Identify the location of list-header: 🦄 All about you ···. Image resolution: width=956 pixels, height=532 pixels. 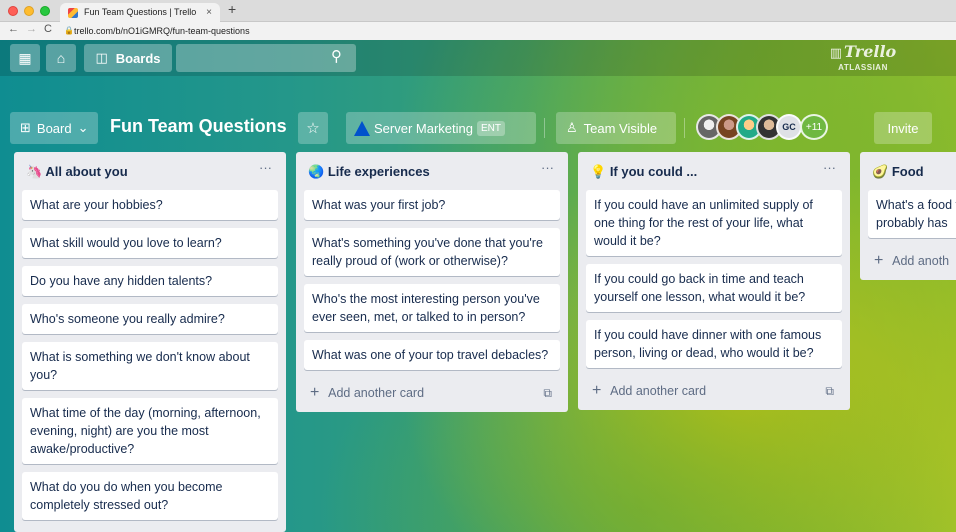
(150, 171).